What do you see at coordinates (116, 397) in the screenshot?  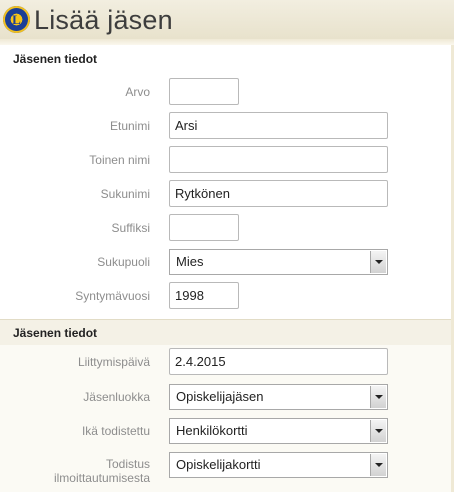 I see `jasenluokka-label: Jäsenluokka` at bounding box center [116, 397].